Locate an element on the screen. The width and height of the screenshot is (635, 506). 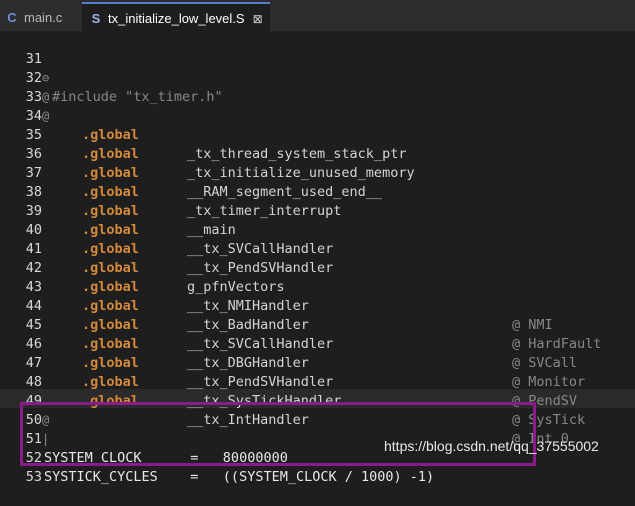
code-line: 41 .global g_pfnVectors is located at coordinates (317, 258).